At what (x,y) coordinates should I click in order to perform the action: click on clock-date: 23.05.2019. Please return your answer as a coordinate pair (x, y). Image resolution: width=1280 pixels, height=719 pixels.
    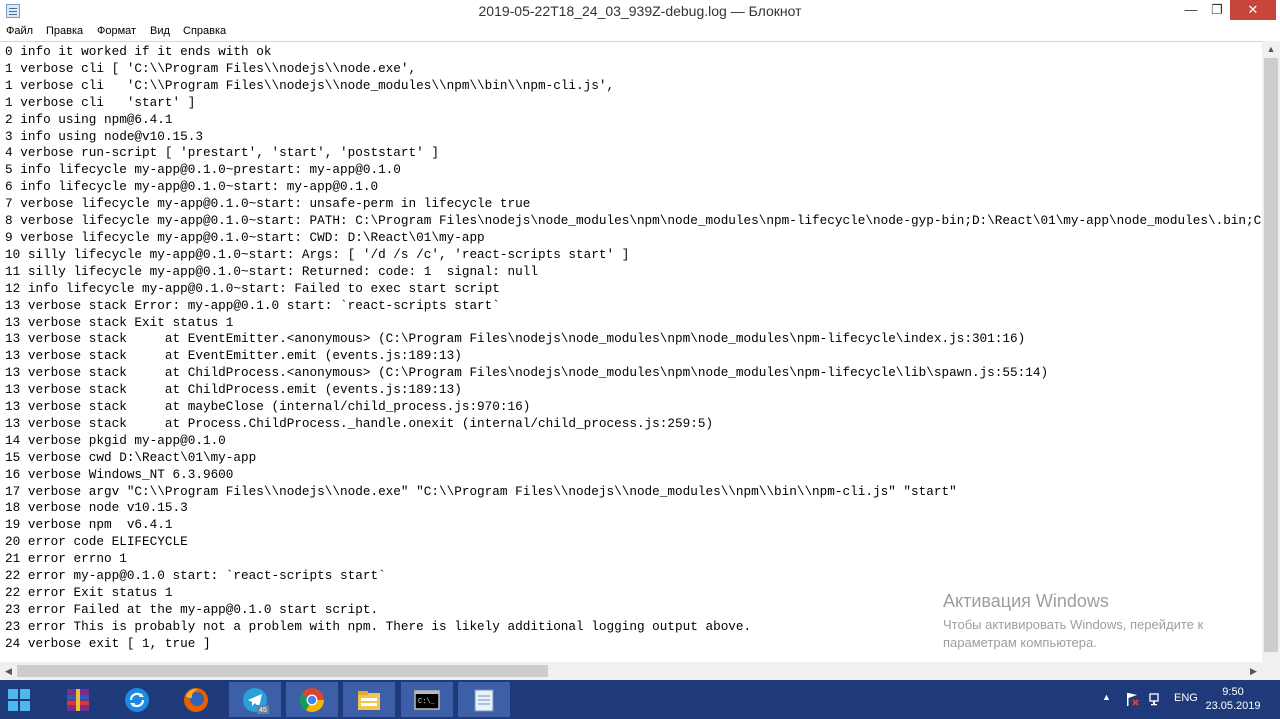
    Looking at the image, I should click on (1233, 706).